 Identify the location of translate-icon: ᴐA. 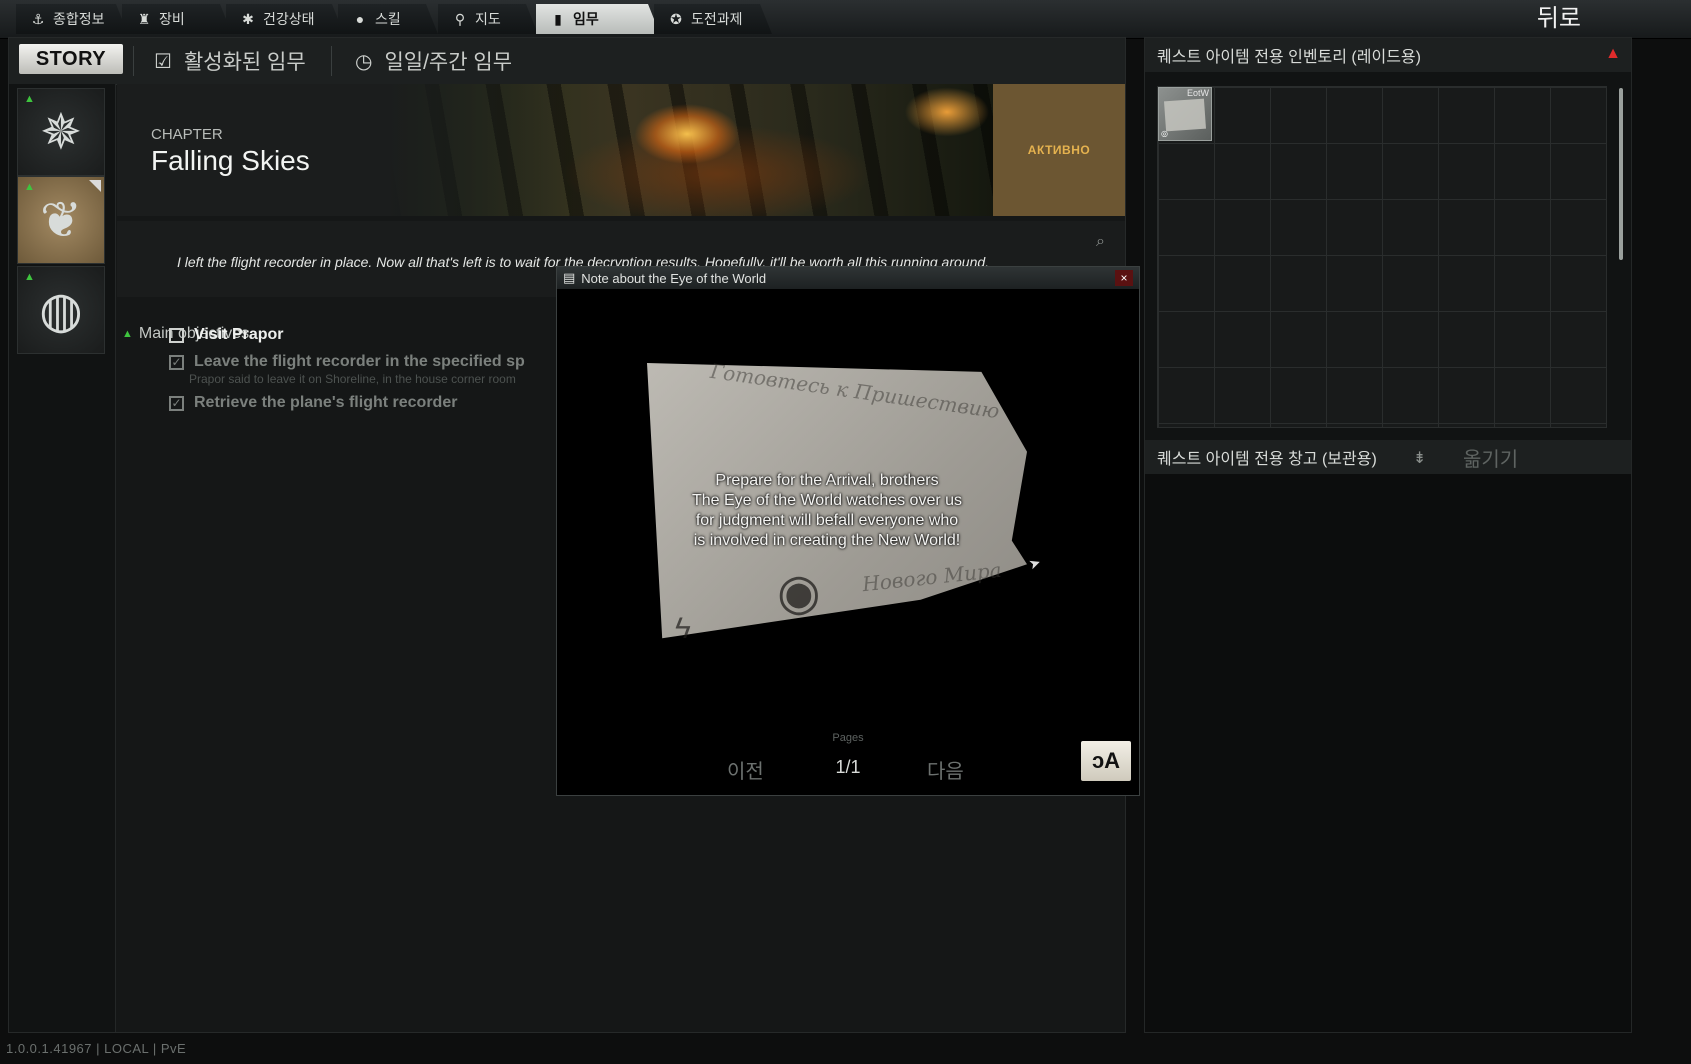
(1106, 760).